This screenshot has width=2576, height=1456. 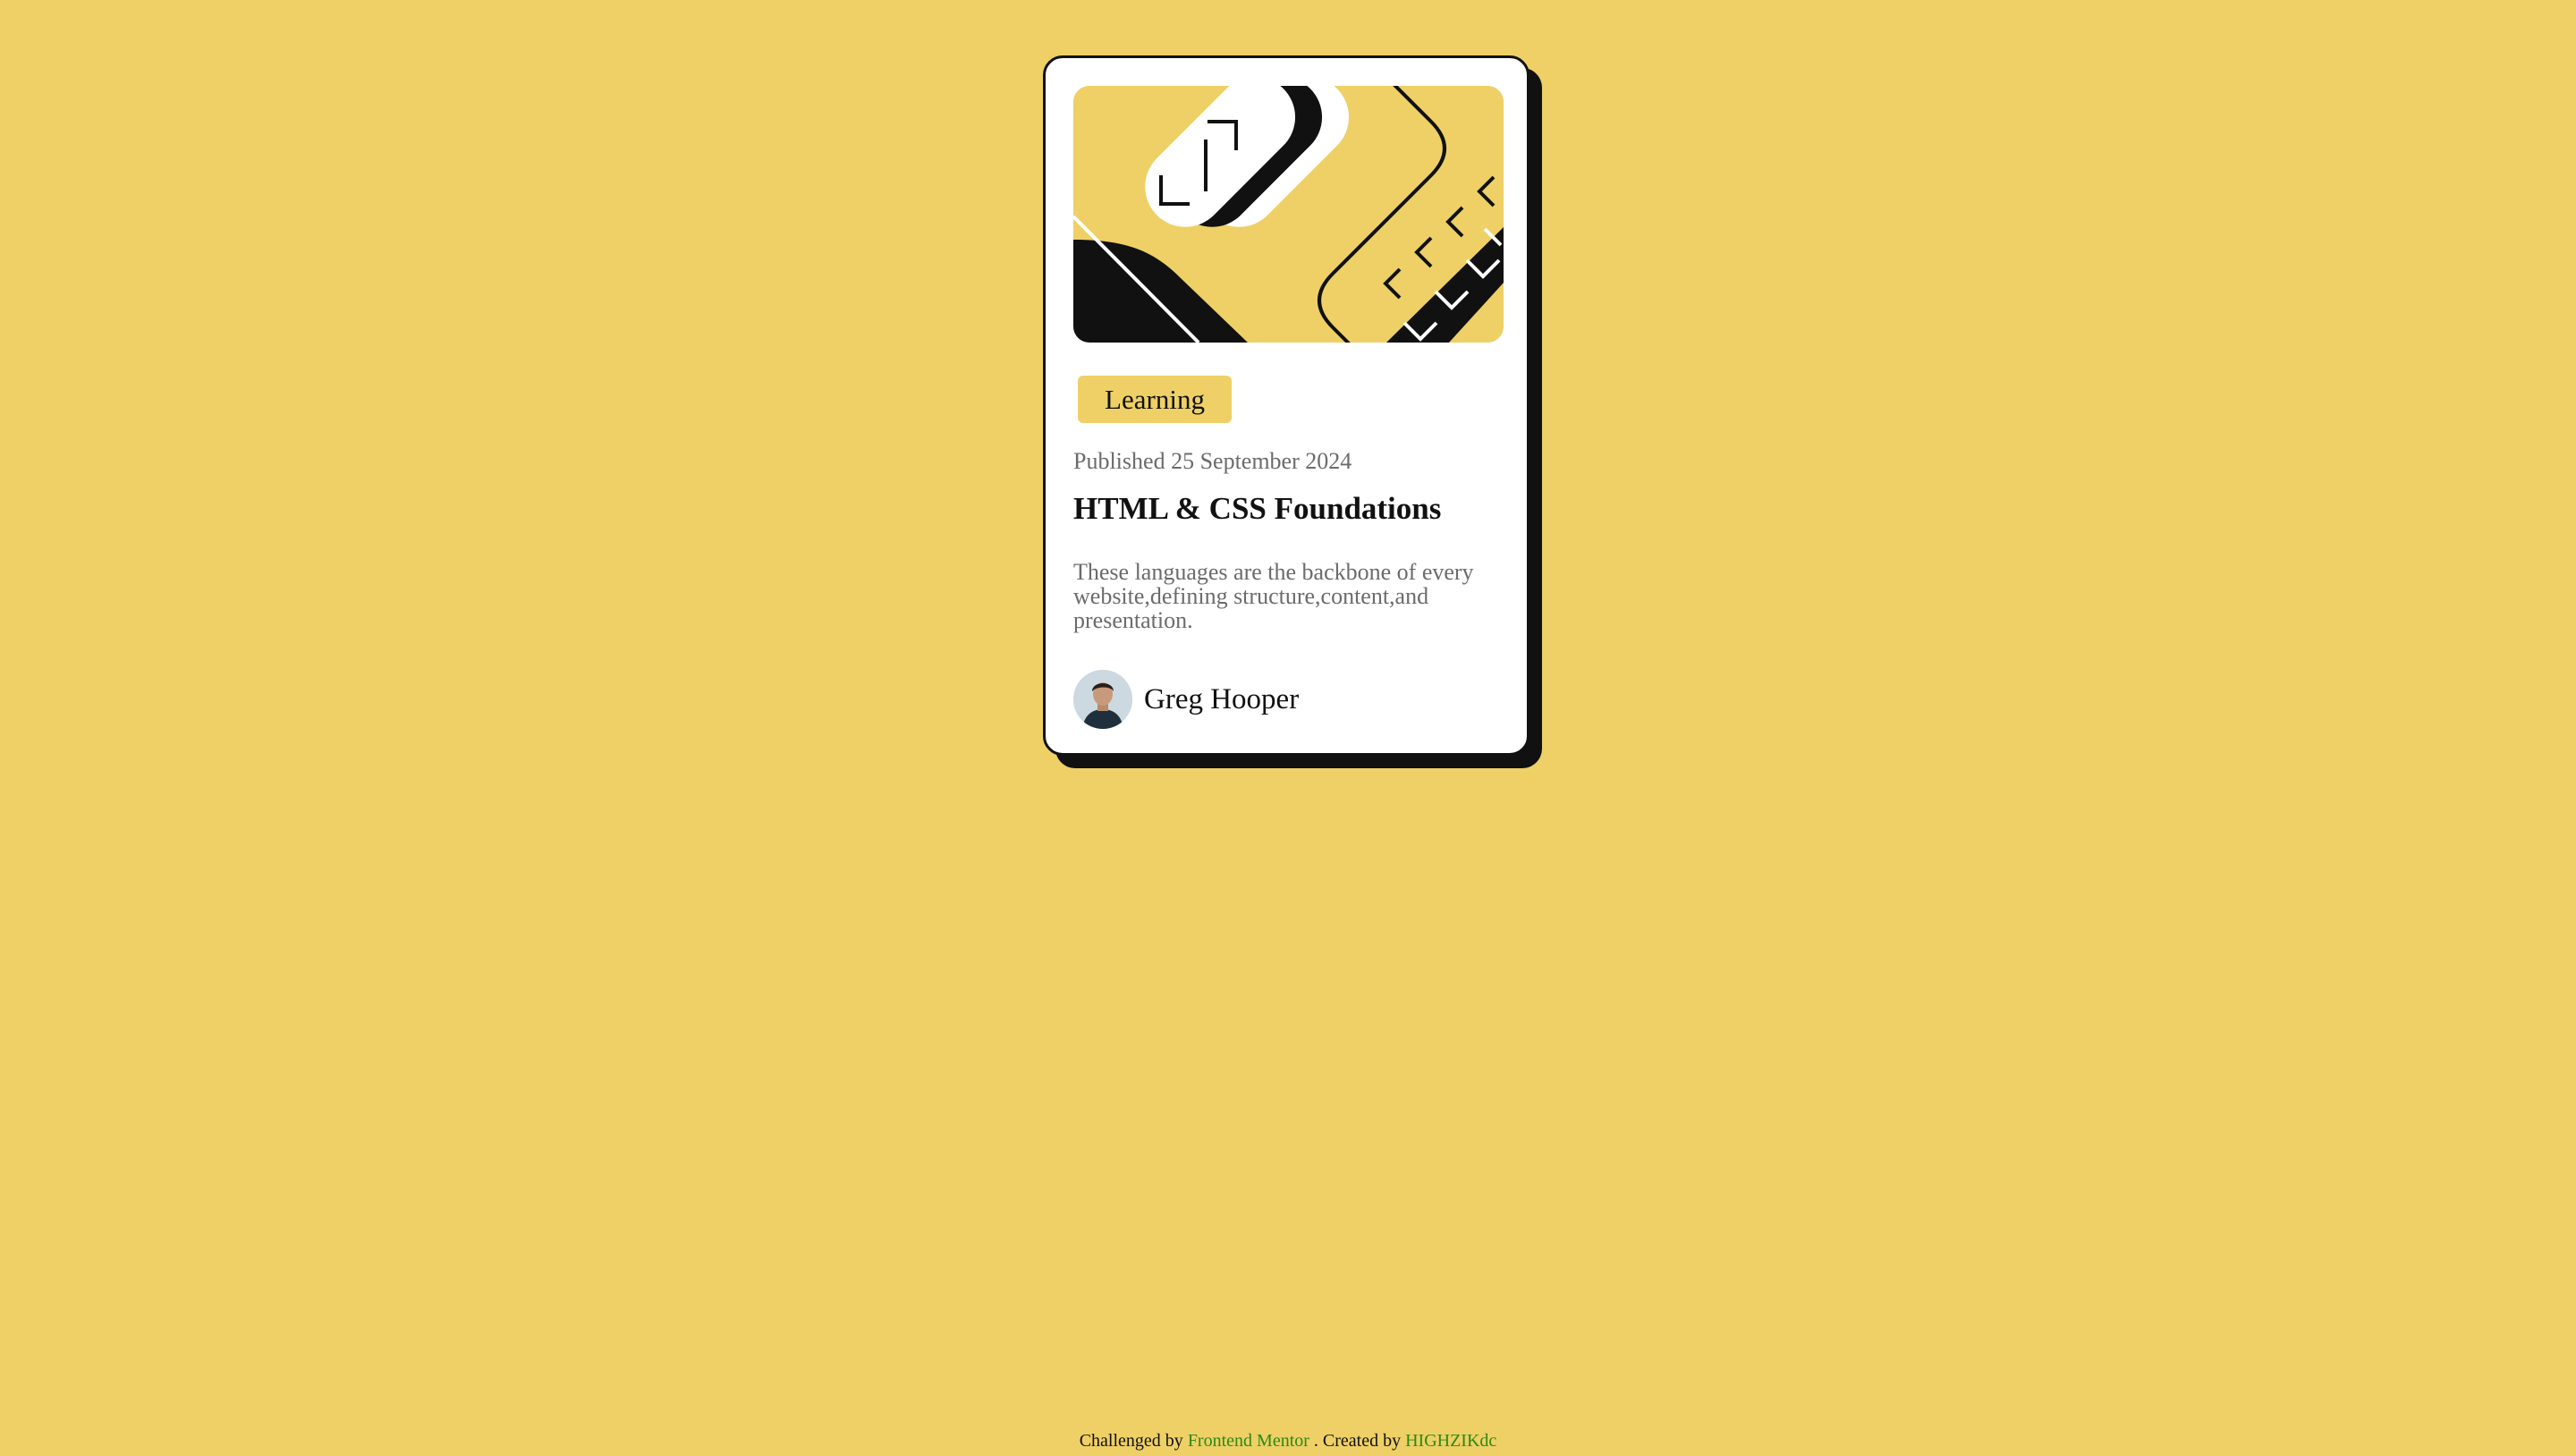 What do you see at coordinates (1248, 1441) in the screenshot?
I see `frontend-mentor-link: Frontend Mentor` at bounding box center [1248, 1441].